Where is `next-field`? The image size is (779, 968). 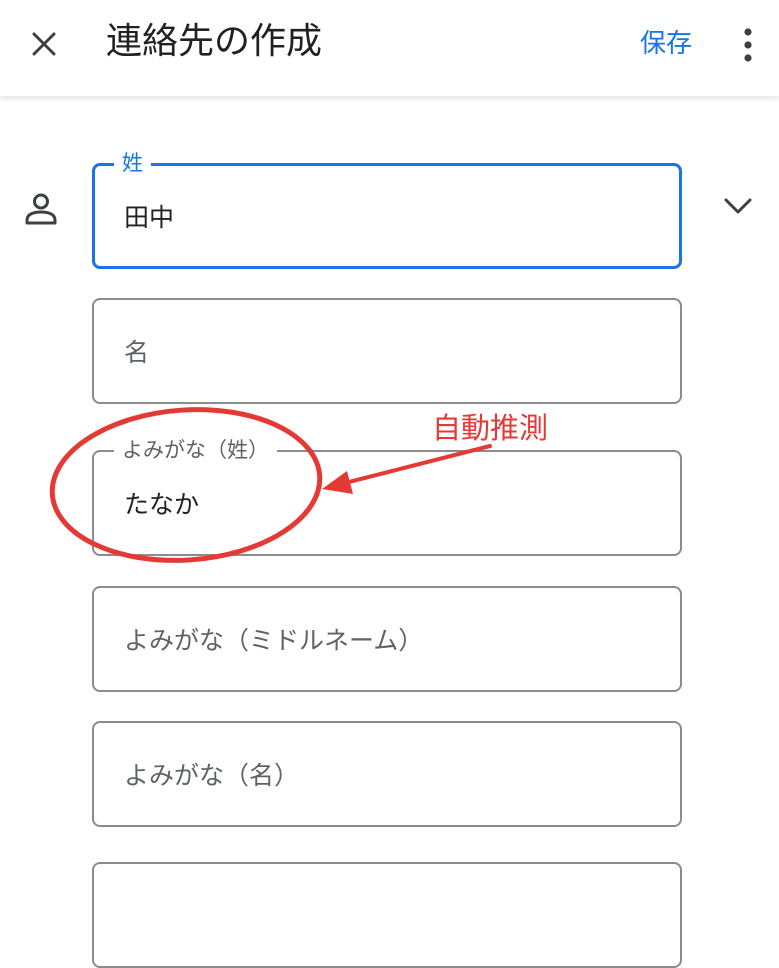
next-field is located at coordinates (387, 915).